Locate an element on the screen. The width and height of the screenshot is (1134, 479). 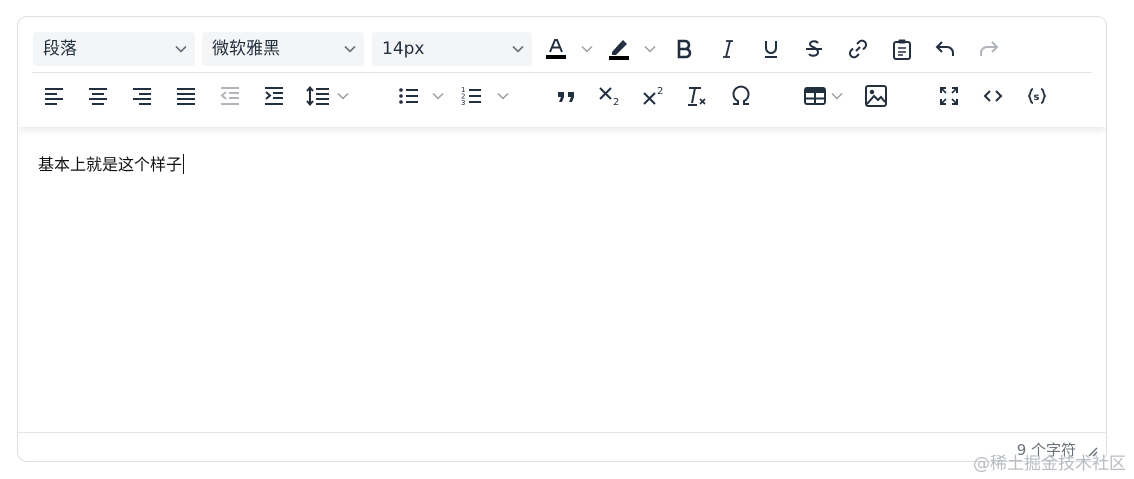
align-justify-button is located at coordinates (186, 96).